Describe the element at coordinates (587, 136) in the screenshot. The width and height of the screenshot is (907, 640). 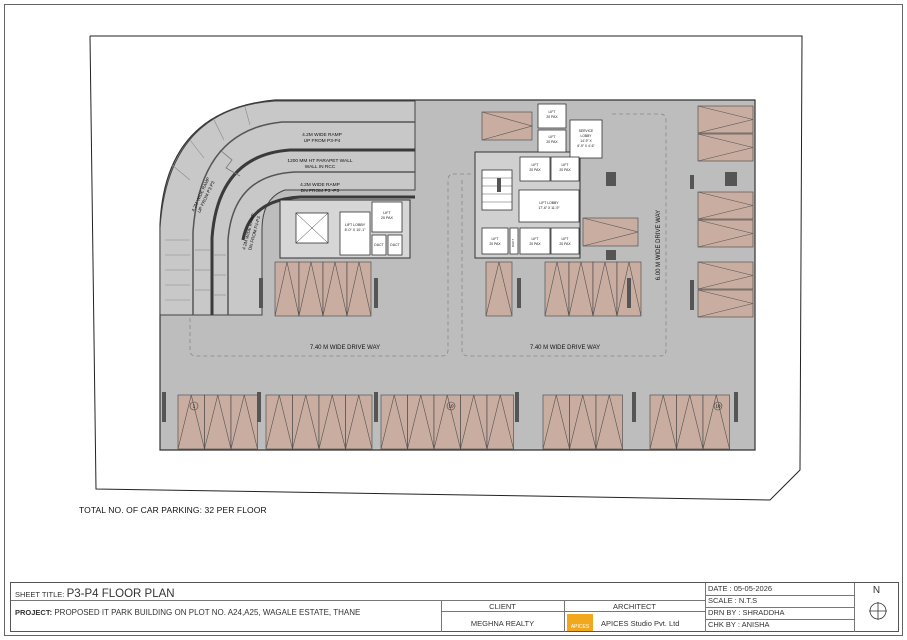
I see `service-lobby-b: LOBBY` at that location.